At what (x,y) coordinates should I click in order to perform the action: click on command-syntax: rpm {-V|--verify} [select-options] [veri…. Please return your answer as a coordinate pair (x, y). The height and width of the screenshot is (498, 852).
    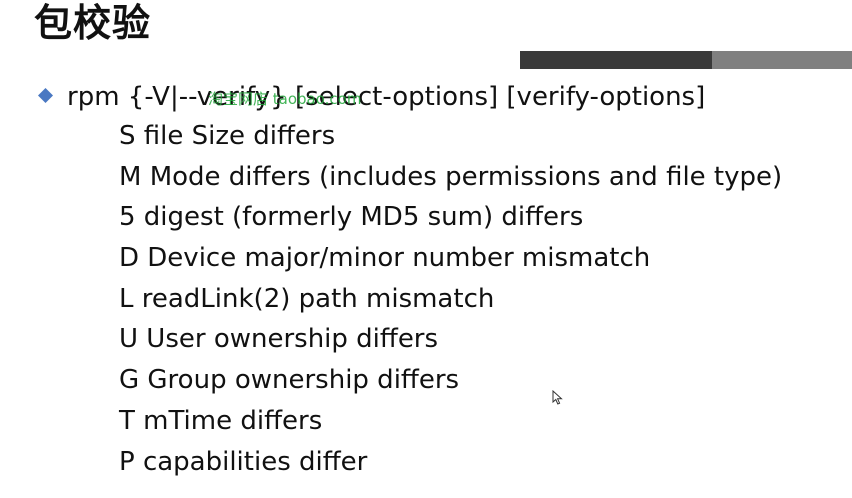
    Looking at the image, I should click on (386, 97).